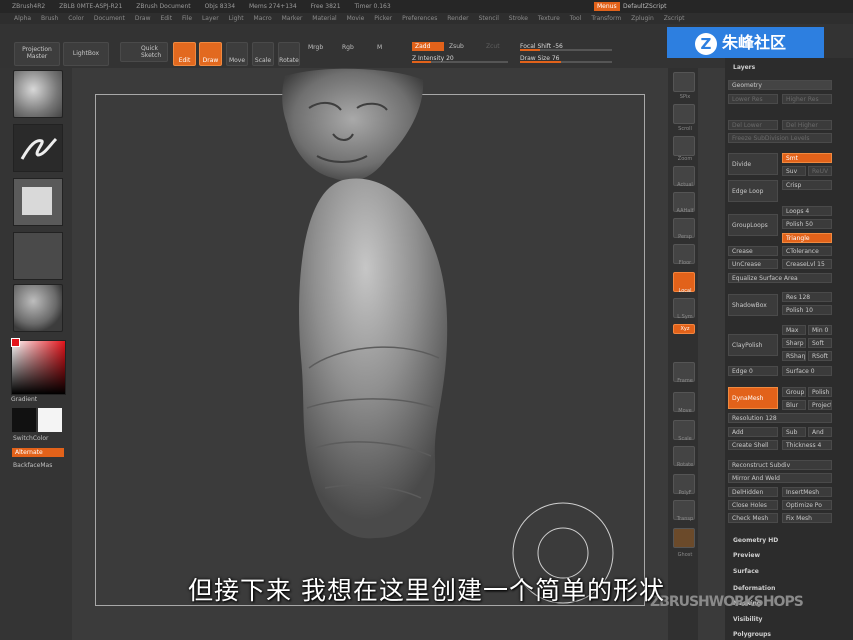 This screenshot has width=853, height=640. What do you see at coordinates (263, 18) in the screenshot?
I see `menu-macro: Macro` at bounding box center [263, 18].